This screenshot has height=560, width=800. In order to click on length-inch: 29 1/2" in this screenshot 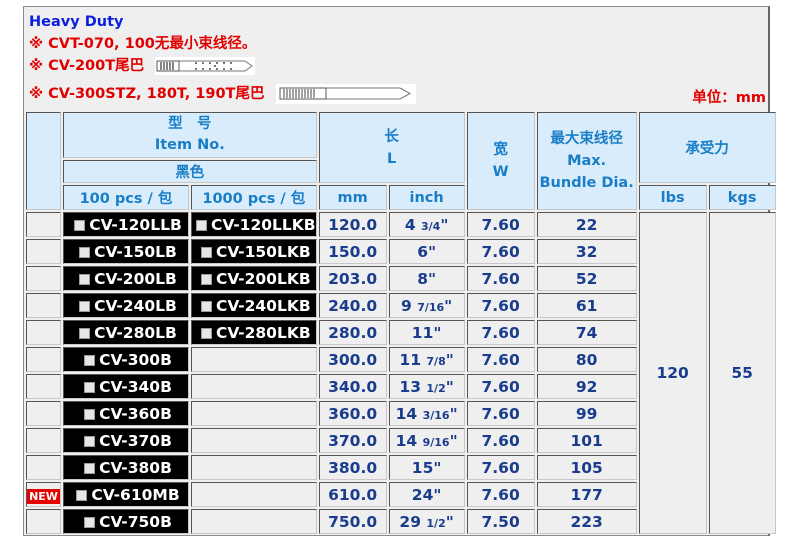, I will do `click(426, 521)`.